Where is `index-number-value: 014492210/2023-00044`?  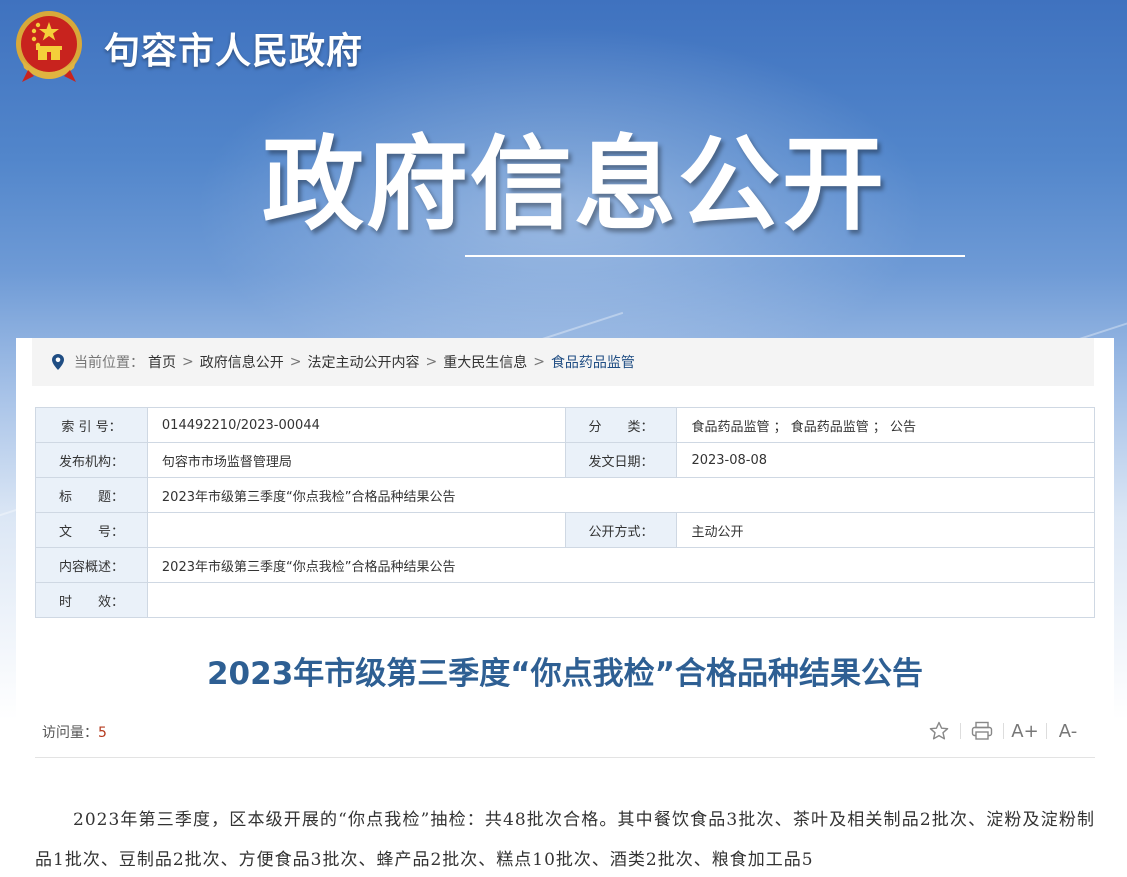 index-number-value: 014492210/2023-00044 is located at coordinates (356, 425).